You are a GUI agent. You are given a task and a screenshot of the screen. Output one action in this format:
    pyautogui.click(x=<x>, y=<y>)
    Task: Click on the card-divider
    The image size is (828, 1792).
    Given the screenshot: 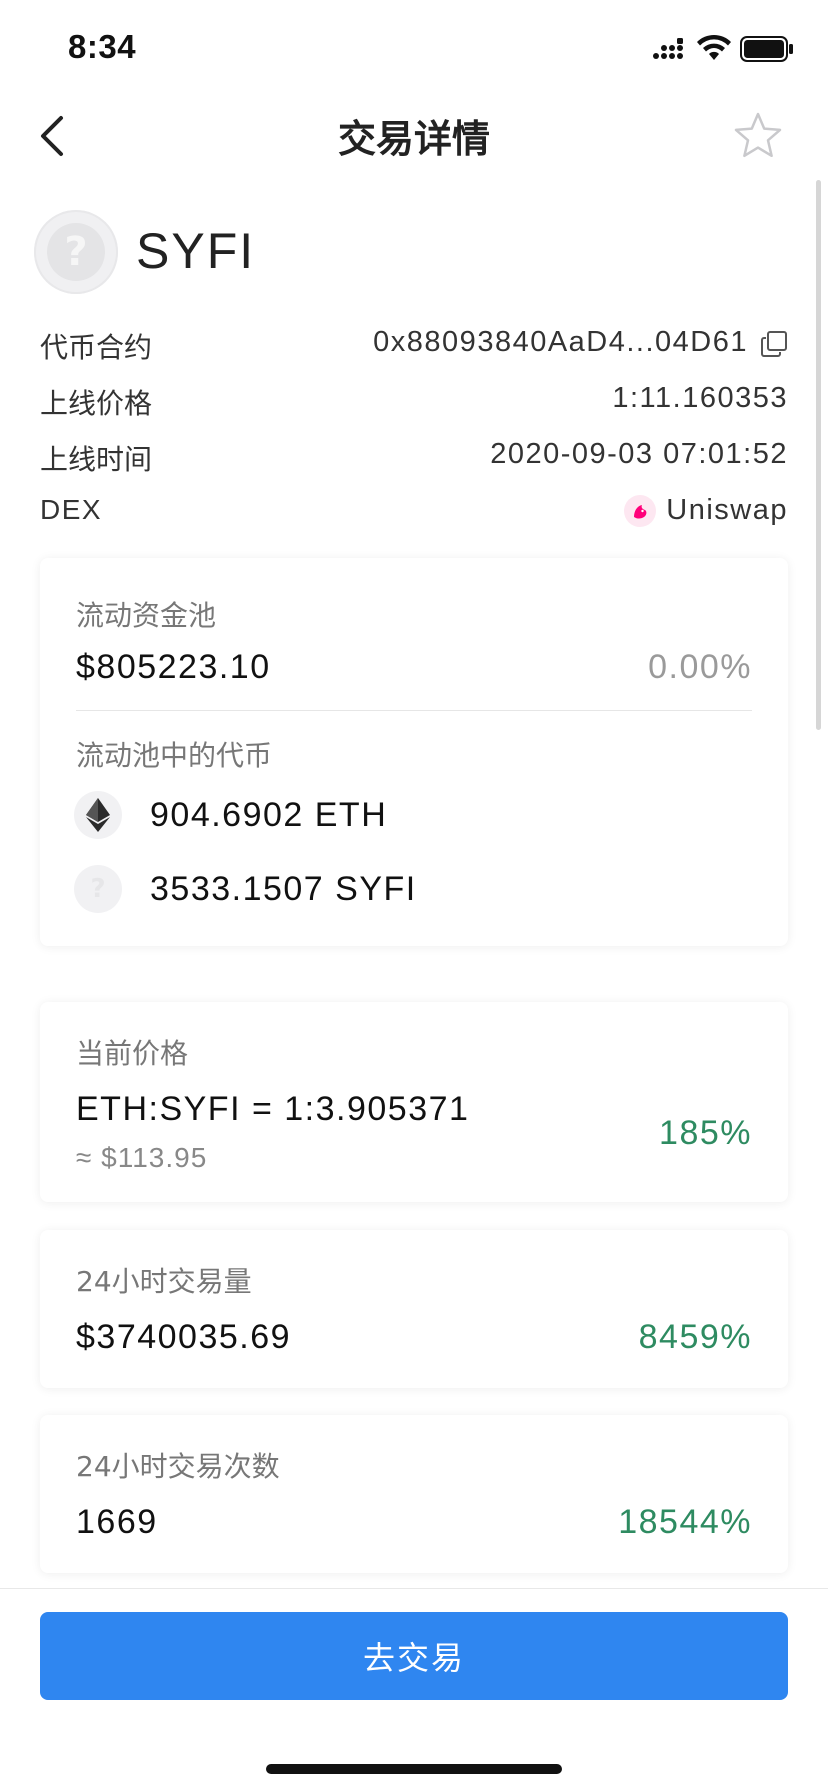 What is the action you would take?
    pyautogui.click(x=414, y=710)
    